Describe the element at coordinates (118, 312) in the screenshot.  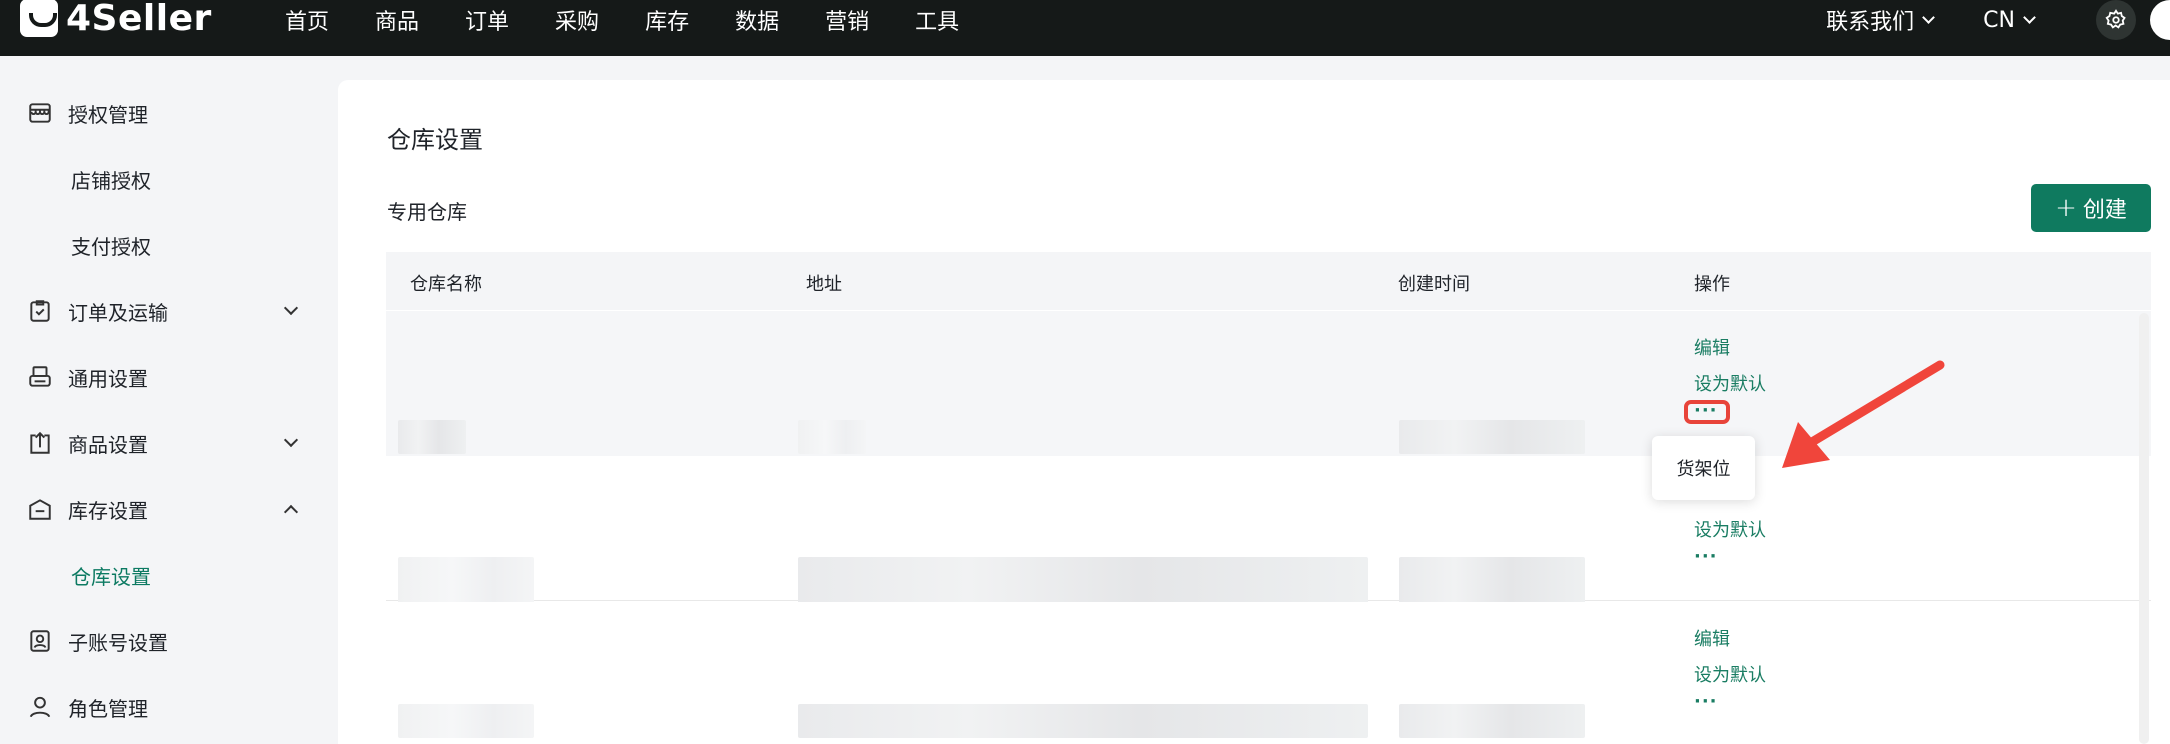
I see `sidebar-item-label: 订单及运输` at that location.